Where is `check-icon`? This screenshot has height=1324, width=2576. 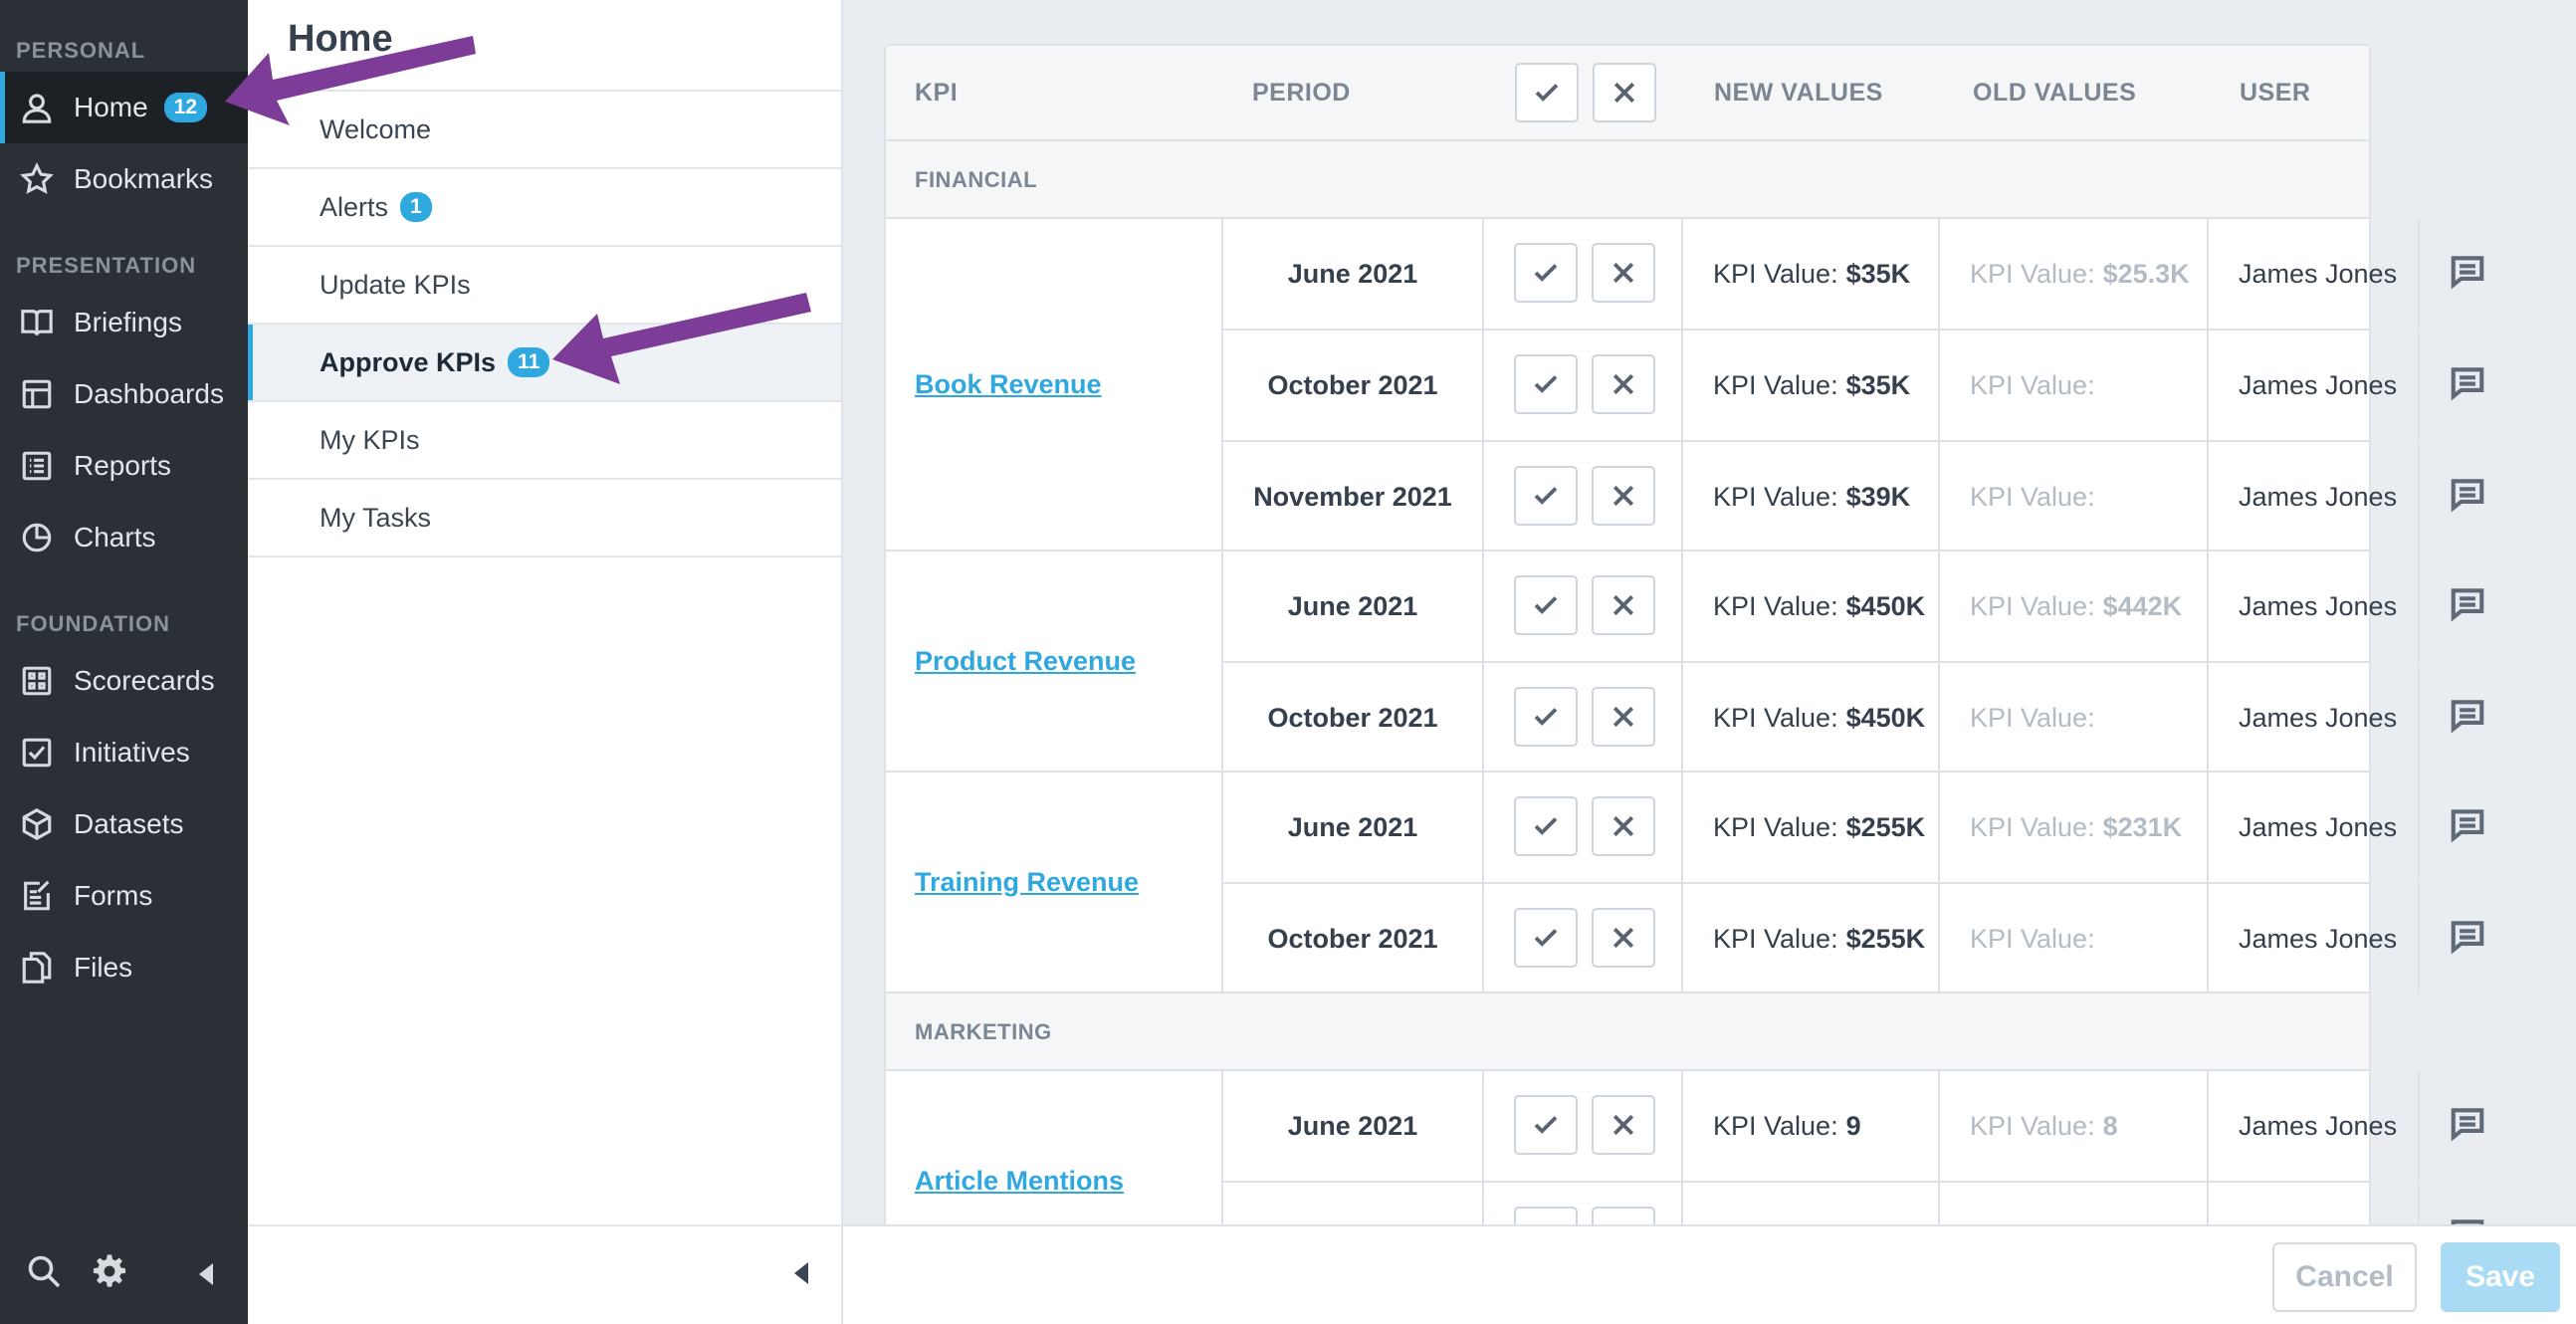
check-icon is located at coordinates (1546, 717).